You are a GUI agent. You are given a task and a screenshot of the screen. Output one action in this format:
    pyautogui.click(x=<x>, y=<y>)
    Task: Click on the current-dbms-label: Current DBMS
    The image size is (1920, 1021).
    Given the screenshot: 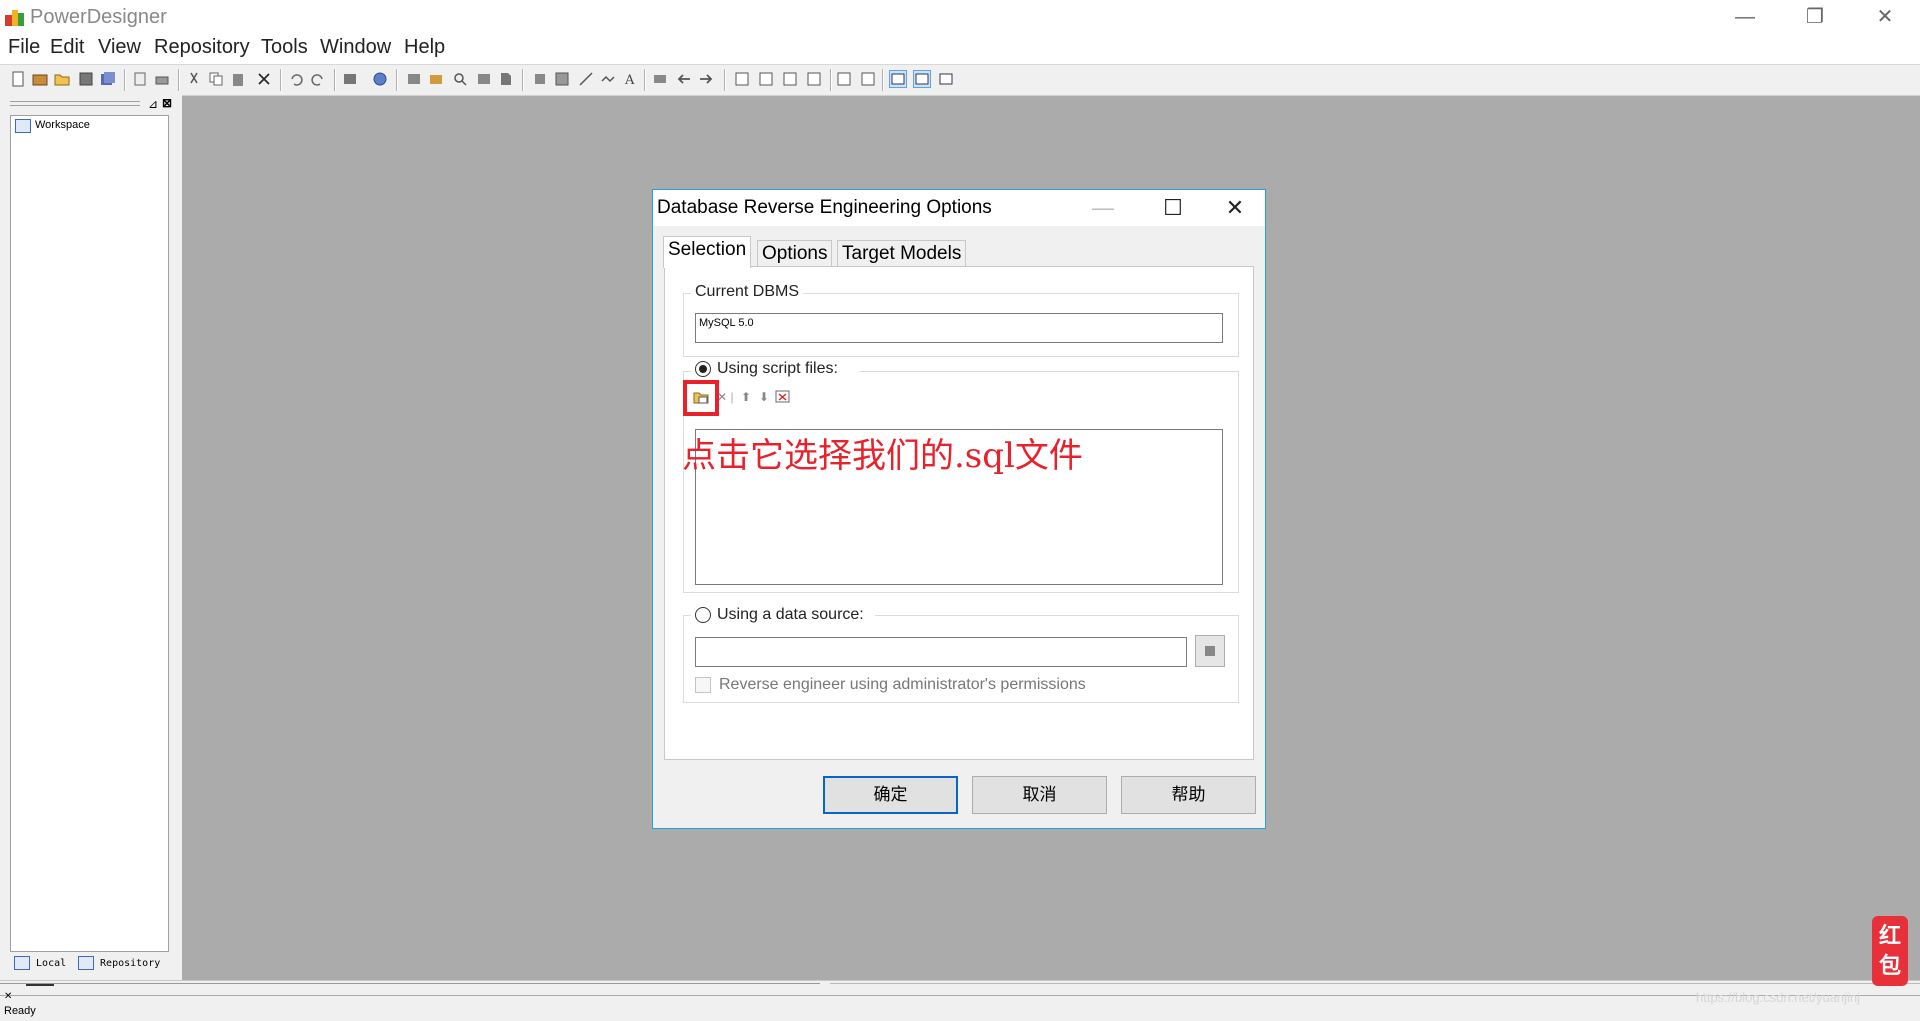 What is the action you would take?
    pyautogui.click(x=747, y=292)
    